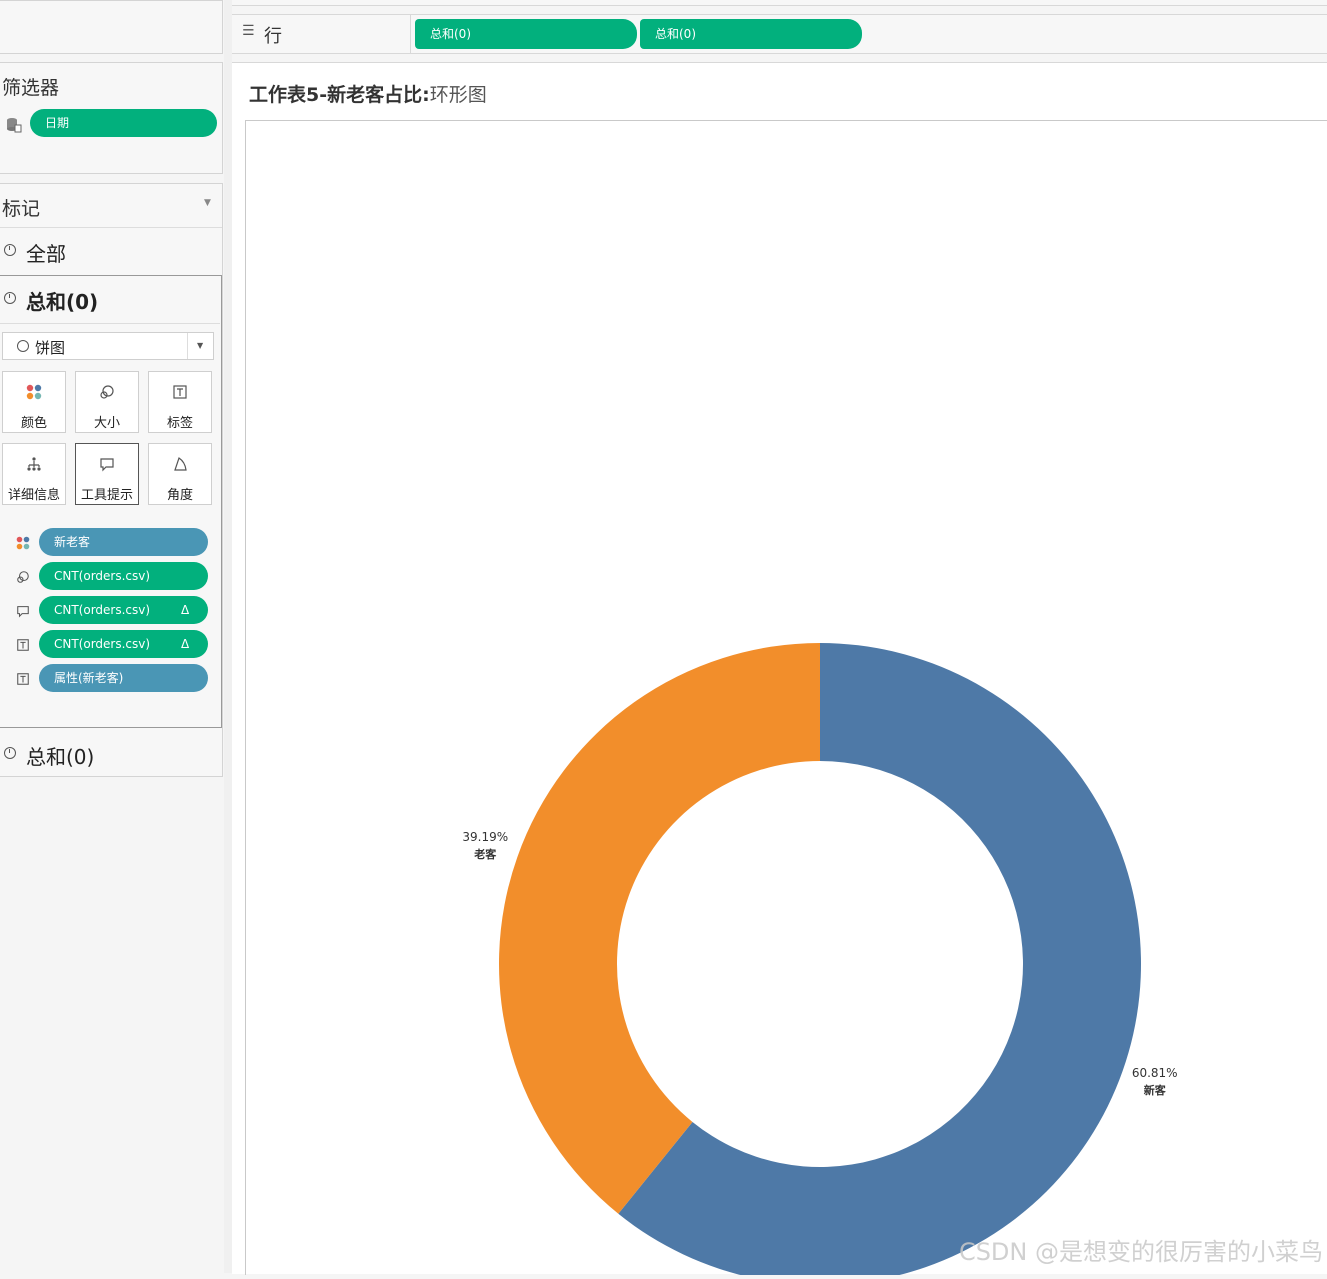  What do you see at coordinates (1155, 1082) in the screenshot?
I see `slice-label: 60.81% 新客` at bounding box center [1155, 1082].